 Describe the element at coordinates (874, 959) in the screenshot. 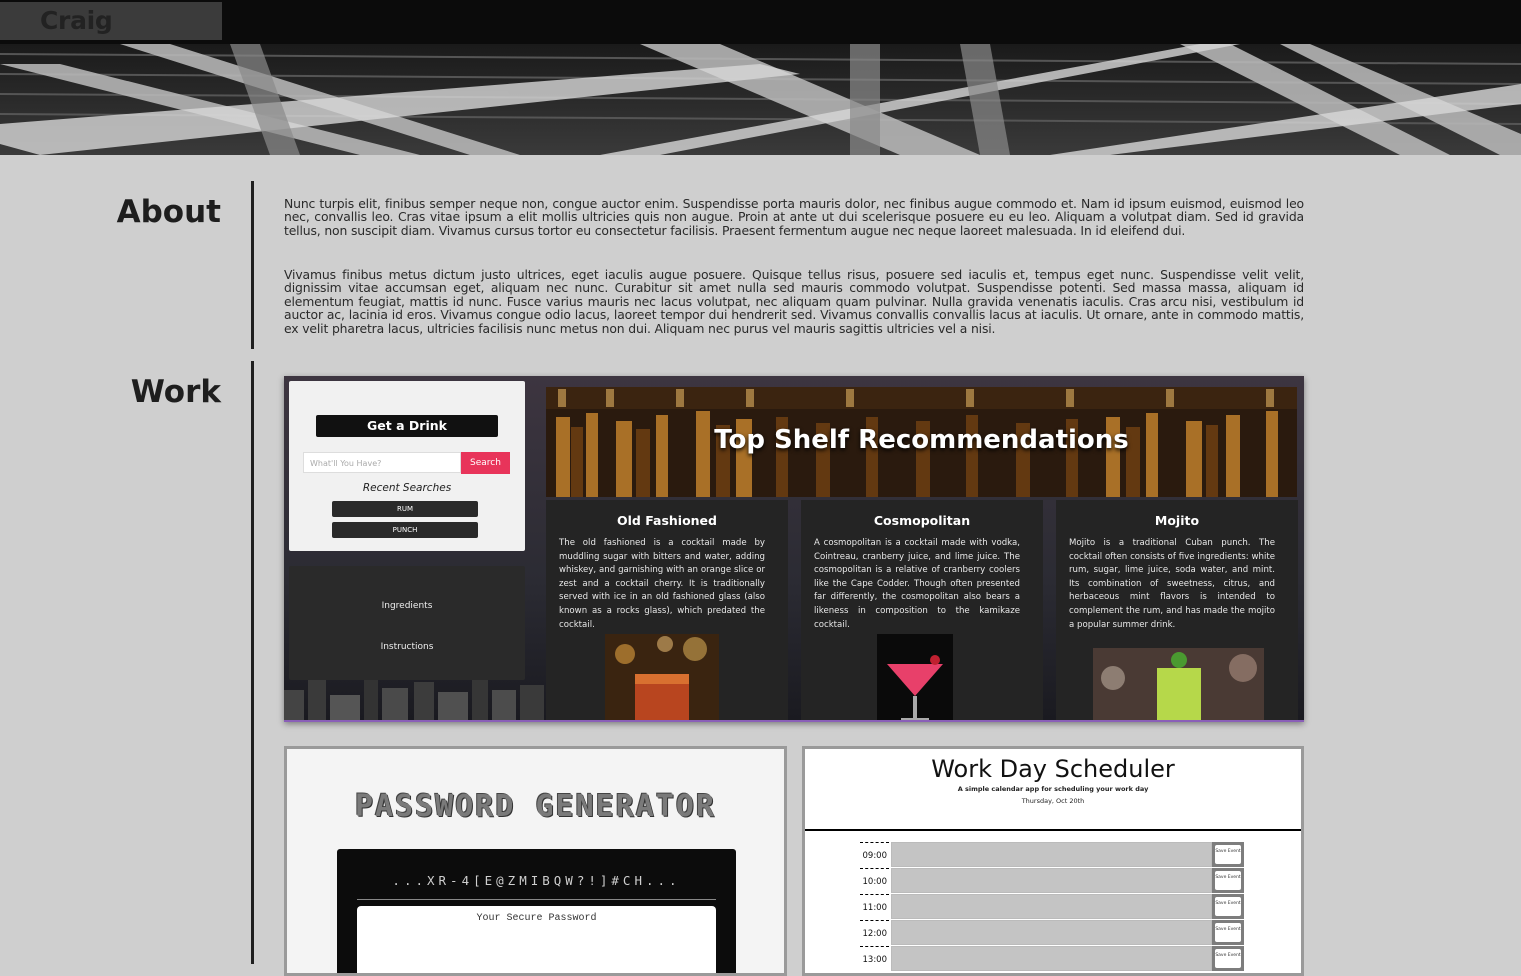

I see `hour-label: 13:00` at that location.